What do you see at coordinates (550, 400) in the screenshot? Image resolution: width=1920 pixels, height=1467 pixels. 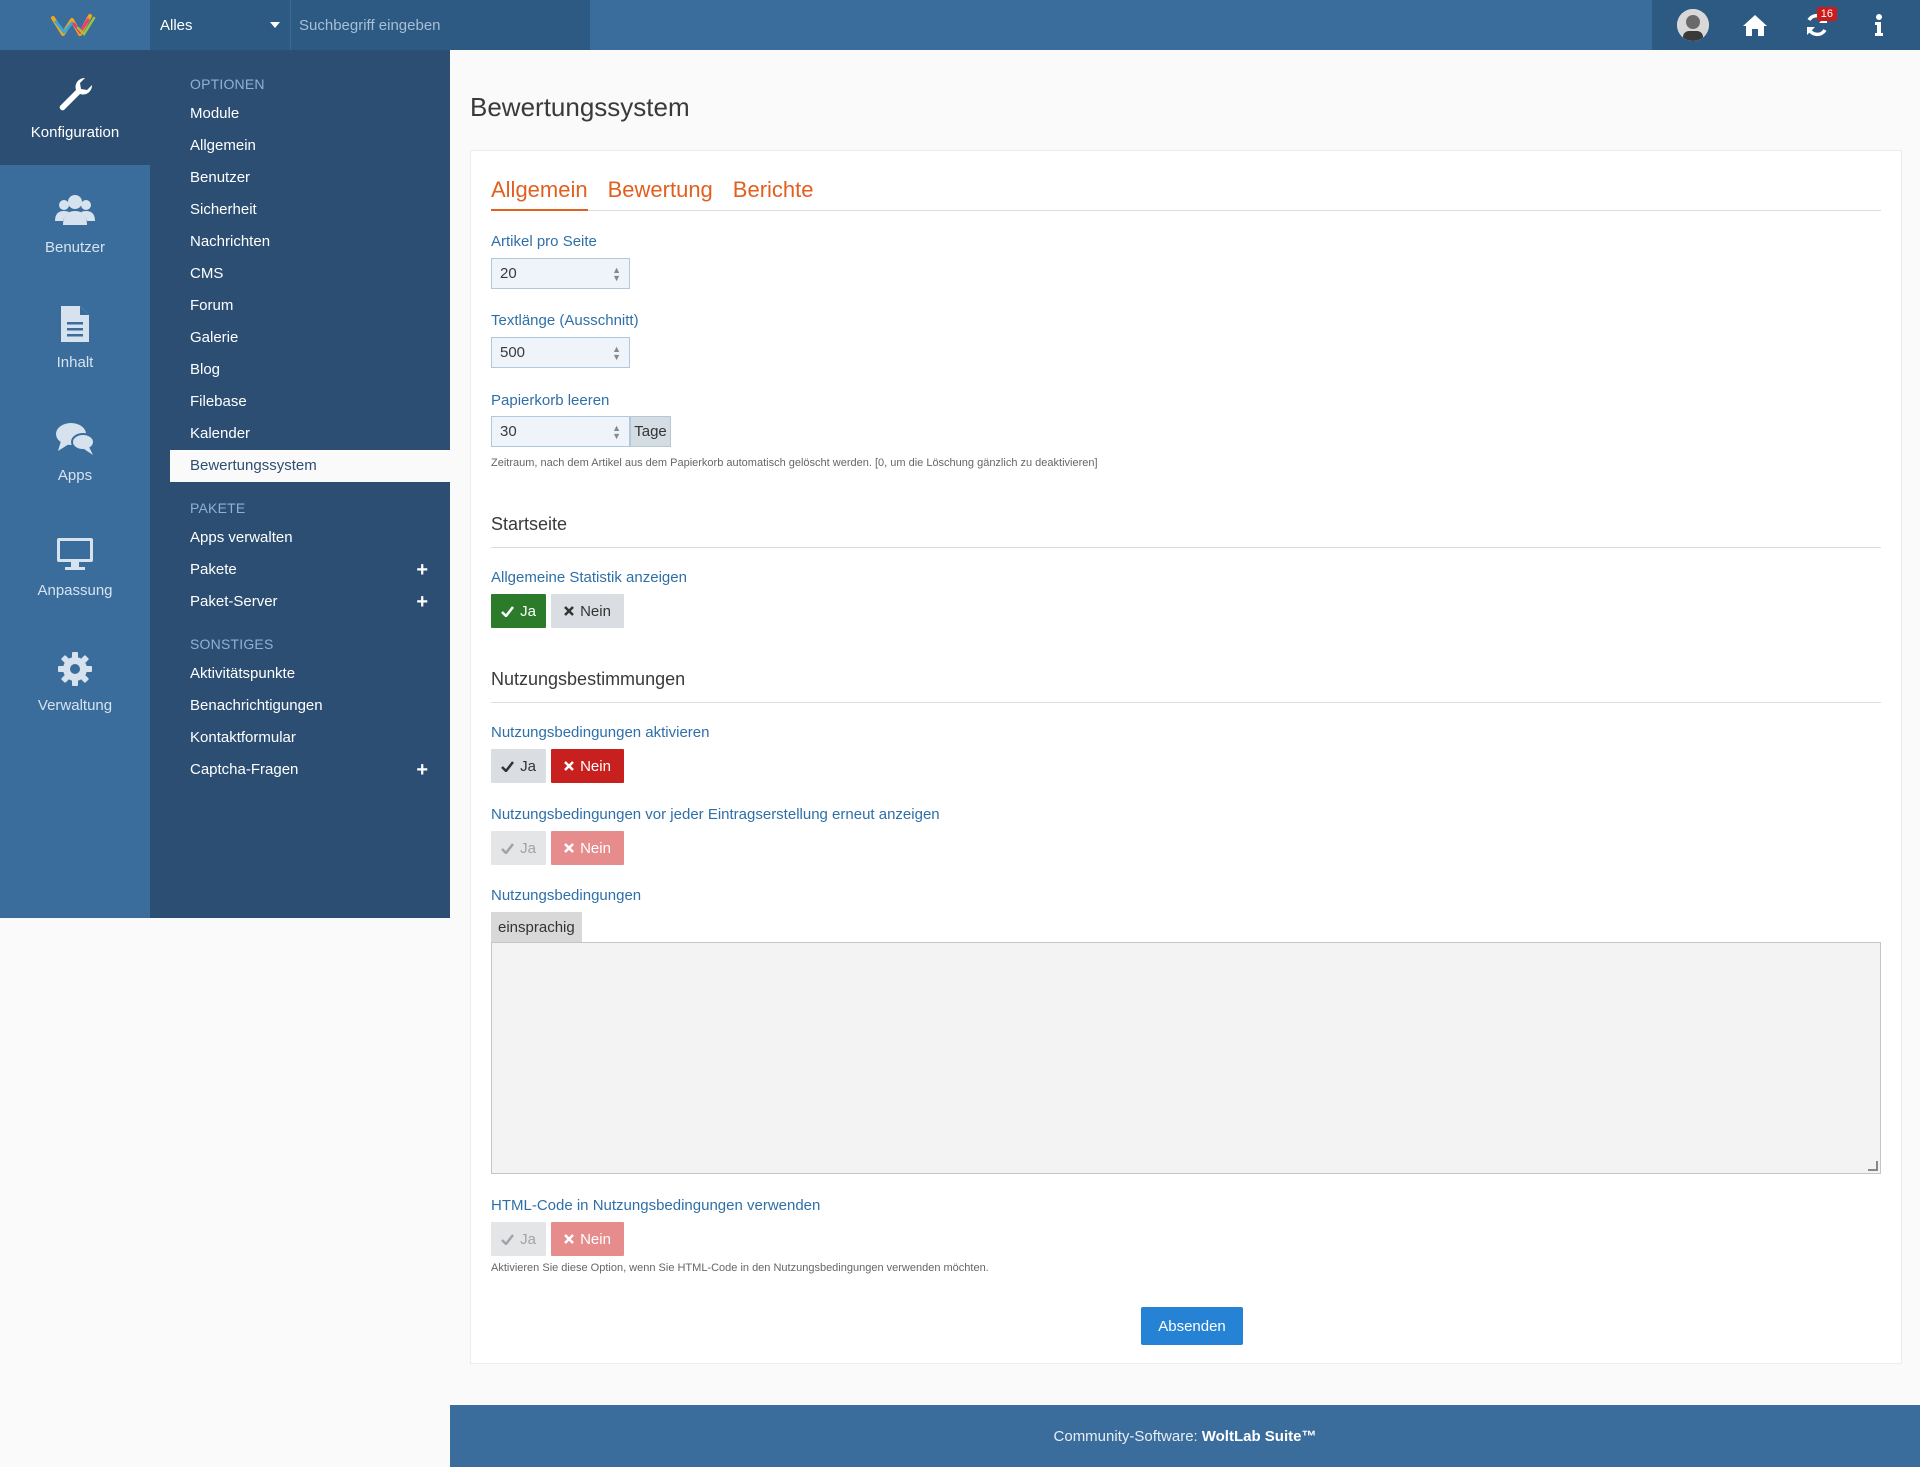 I see `papierkorb-label: Papierkorb leeren` at bounding box center [550, 400].